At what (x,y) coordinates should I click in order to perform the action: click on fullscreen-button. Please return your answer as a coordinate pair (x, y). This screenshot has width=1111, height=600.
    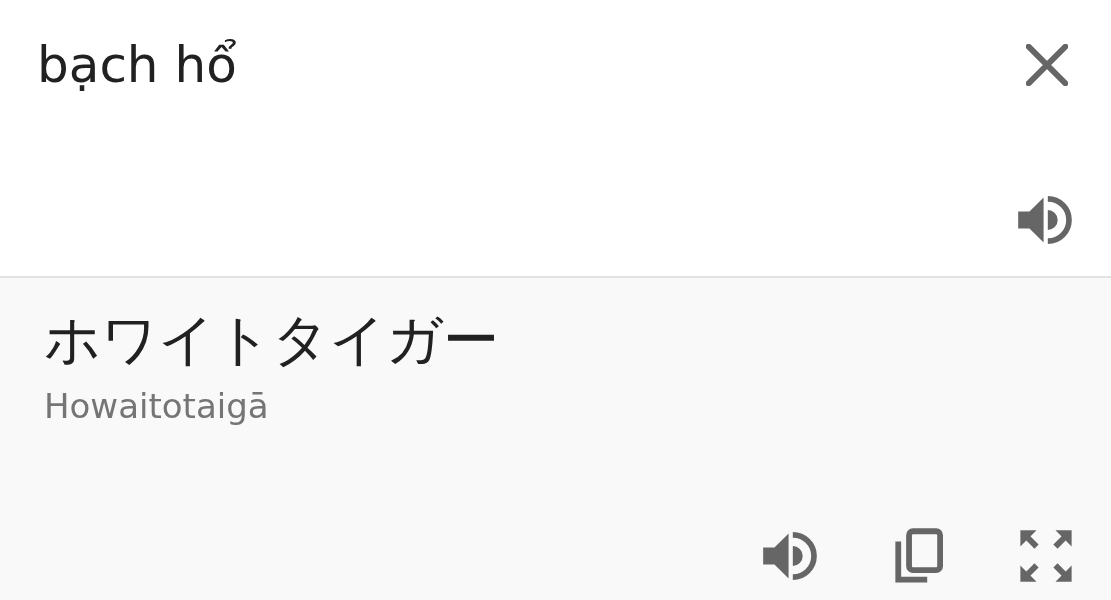
    Looking at the image, I should click on (1046, 556).